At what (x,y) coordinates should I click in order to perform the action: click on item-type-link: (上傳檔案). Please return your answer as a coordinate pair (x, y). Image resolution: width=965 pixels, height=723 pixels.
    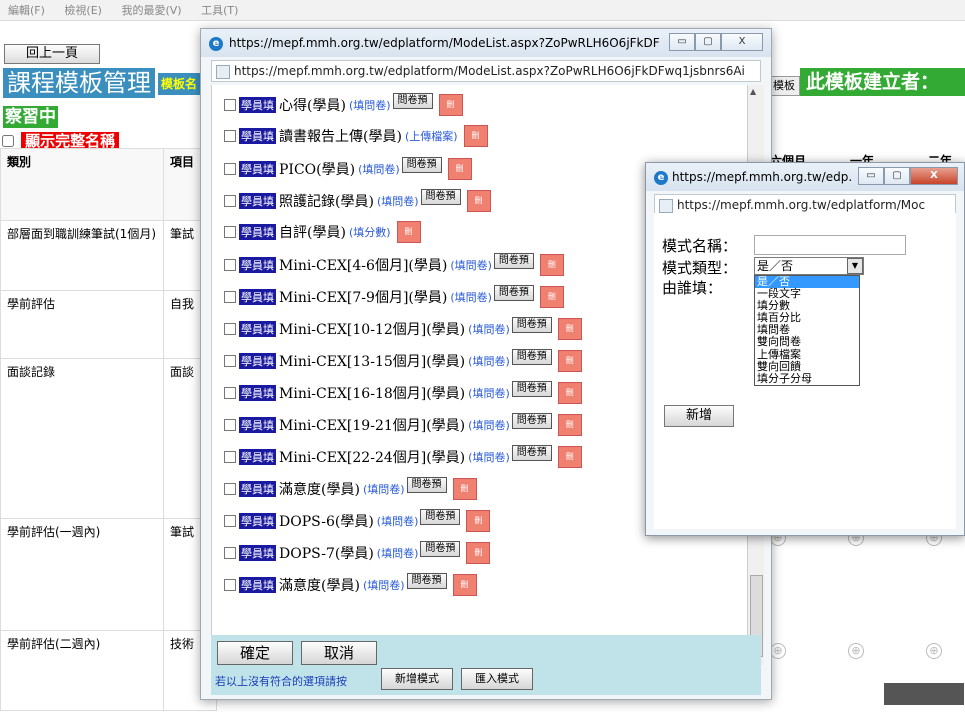
    Looking at the image, I should click on (431, 136).